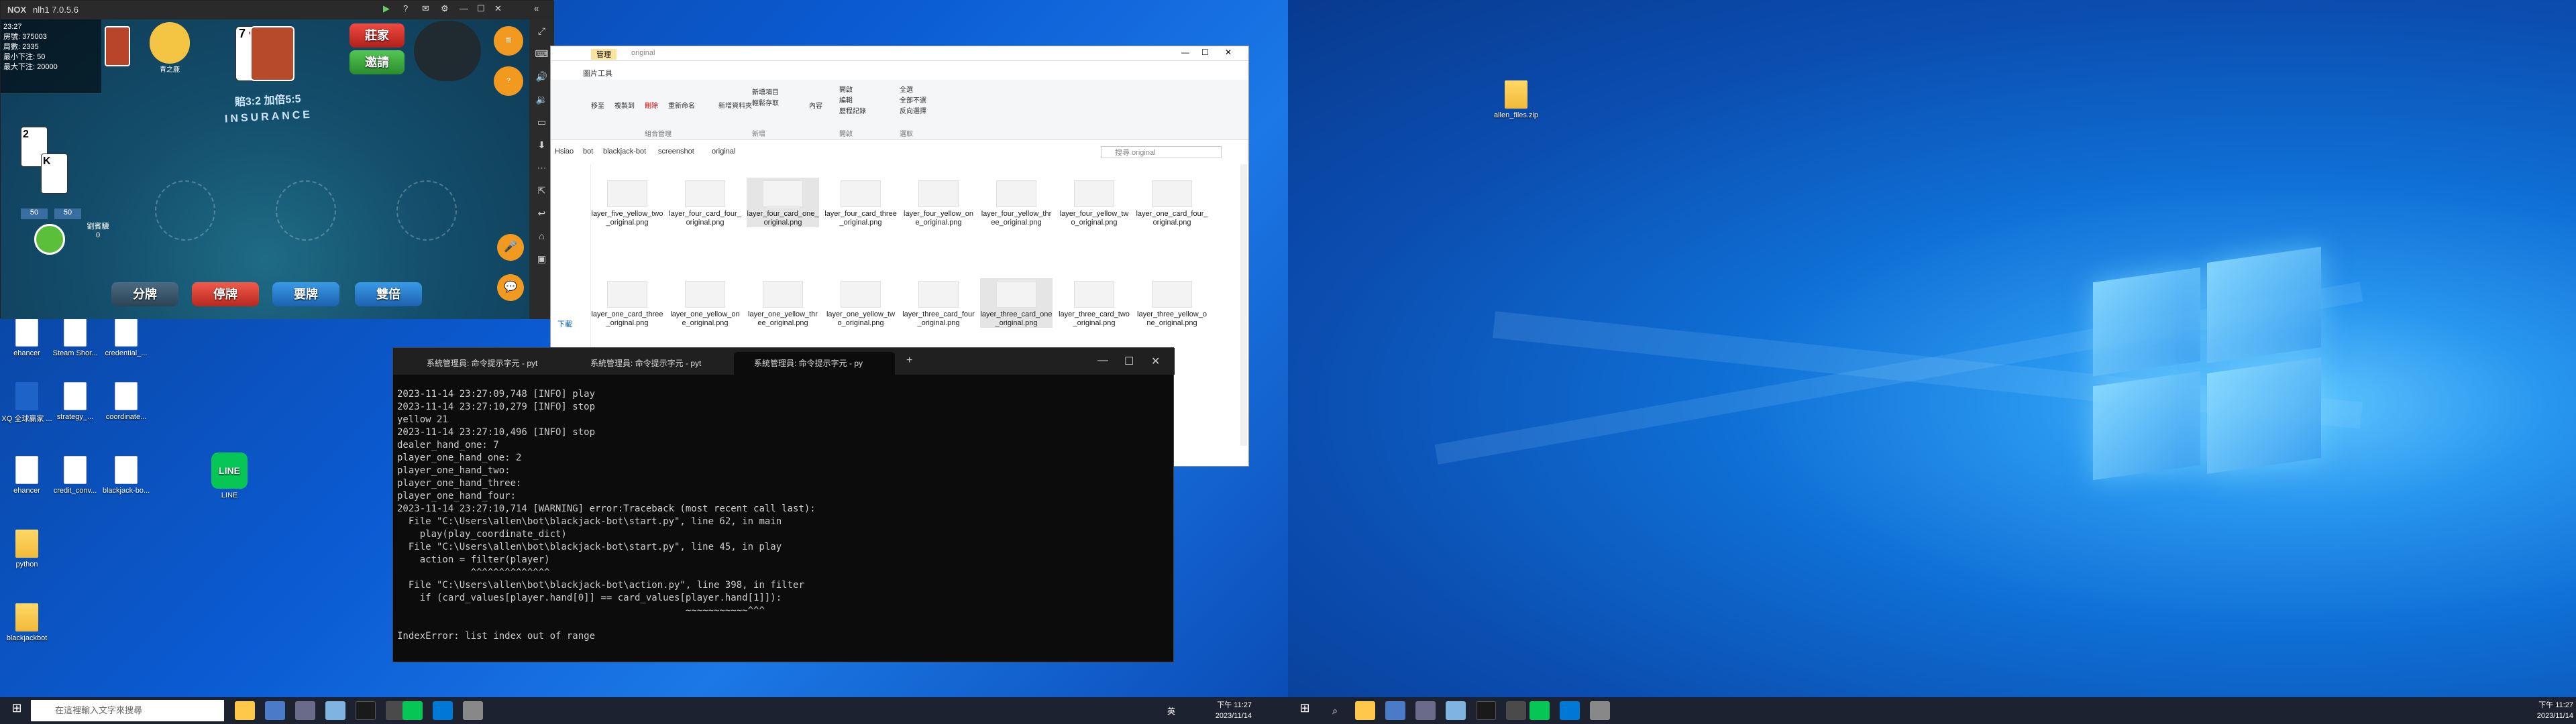 The image size is (2576, 724). I want to click on terminal-tab-active: 系統管理員: 命令提示字元 - py, so click(814, 363).